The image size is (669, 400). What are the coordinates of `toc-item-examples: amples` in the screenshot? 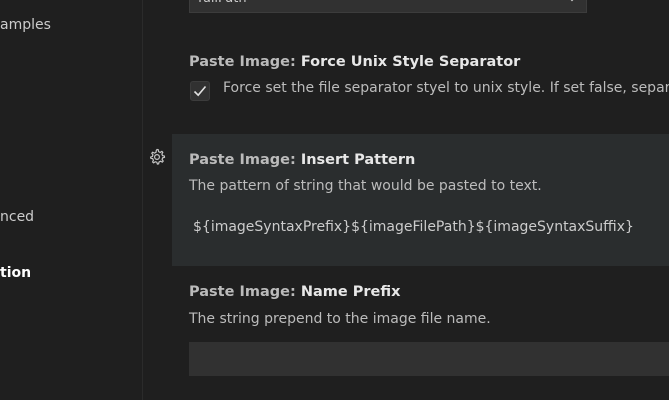 It's located at (25, 25).